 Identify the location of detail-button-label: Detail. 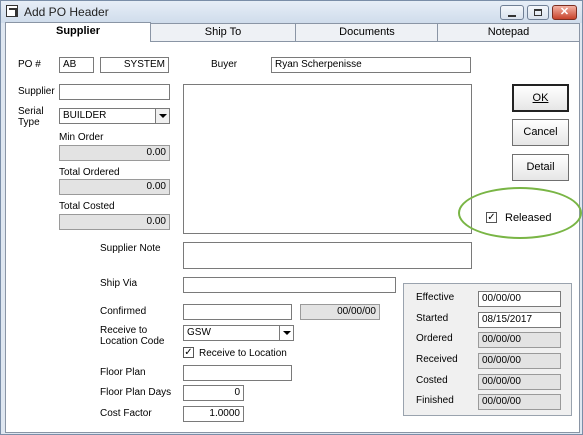
(540, 167).